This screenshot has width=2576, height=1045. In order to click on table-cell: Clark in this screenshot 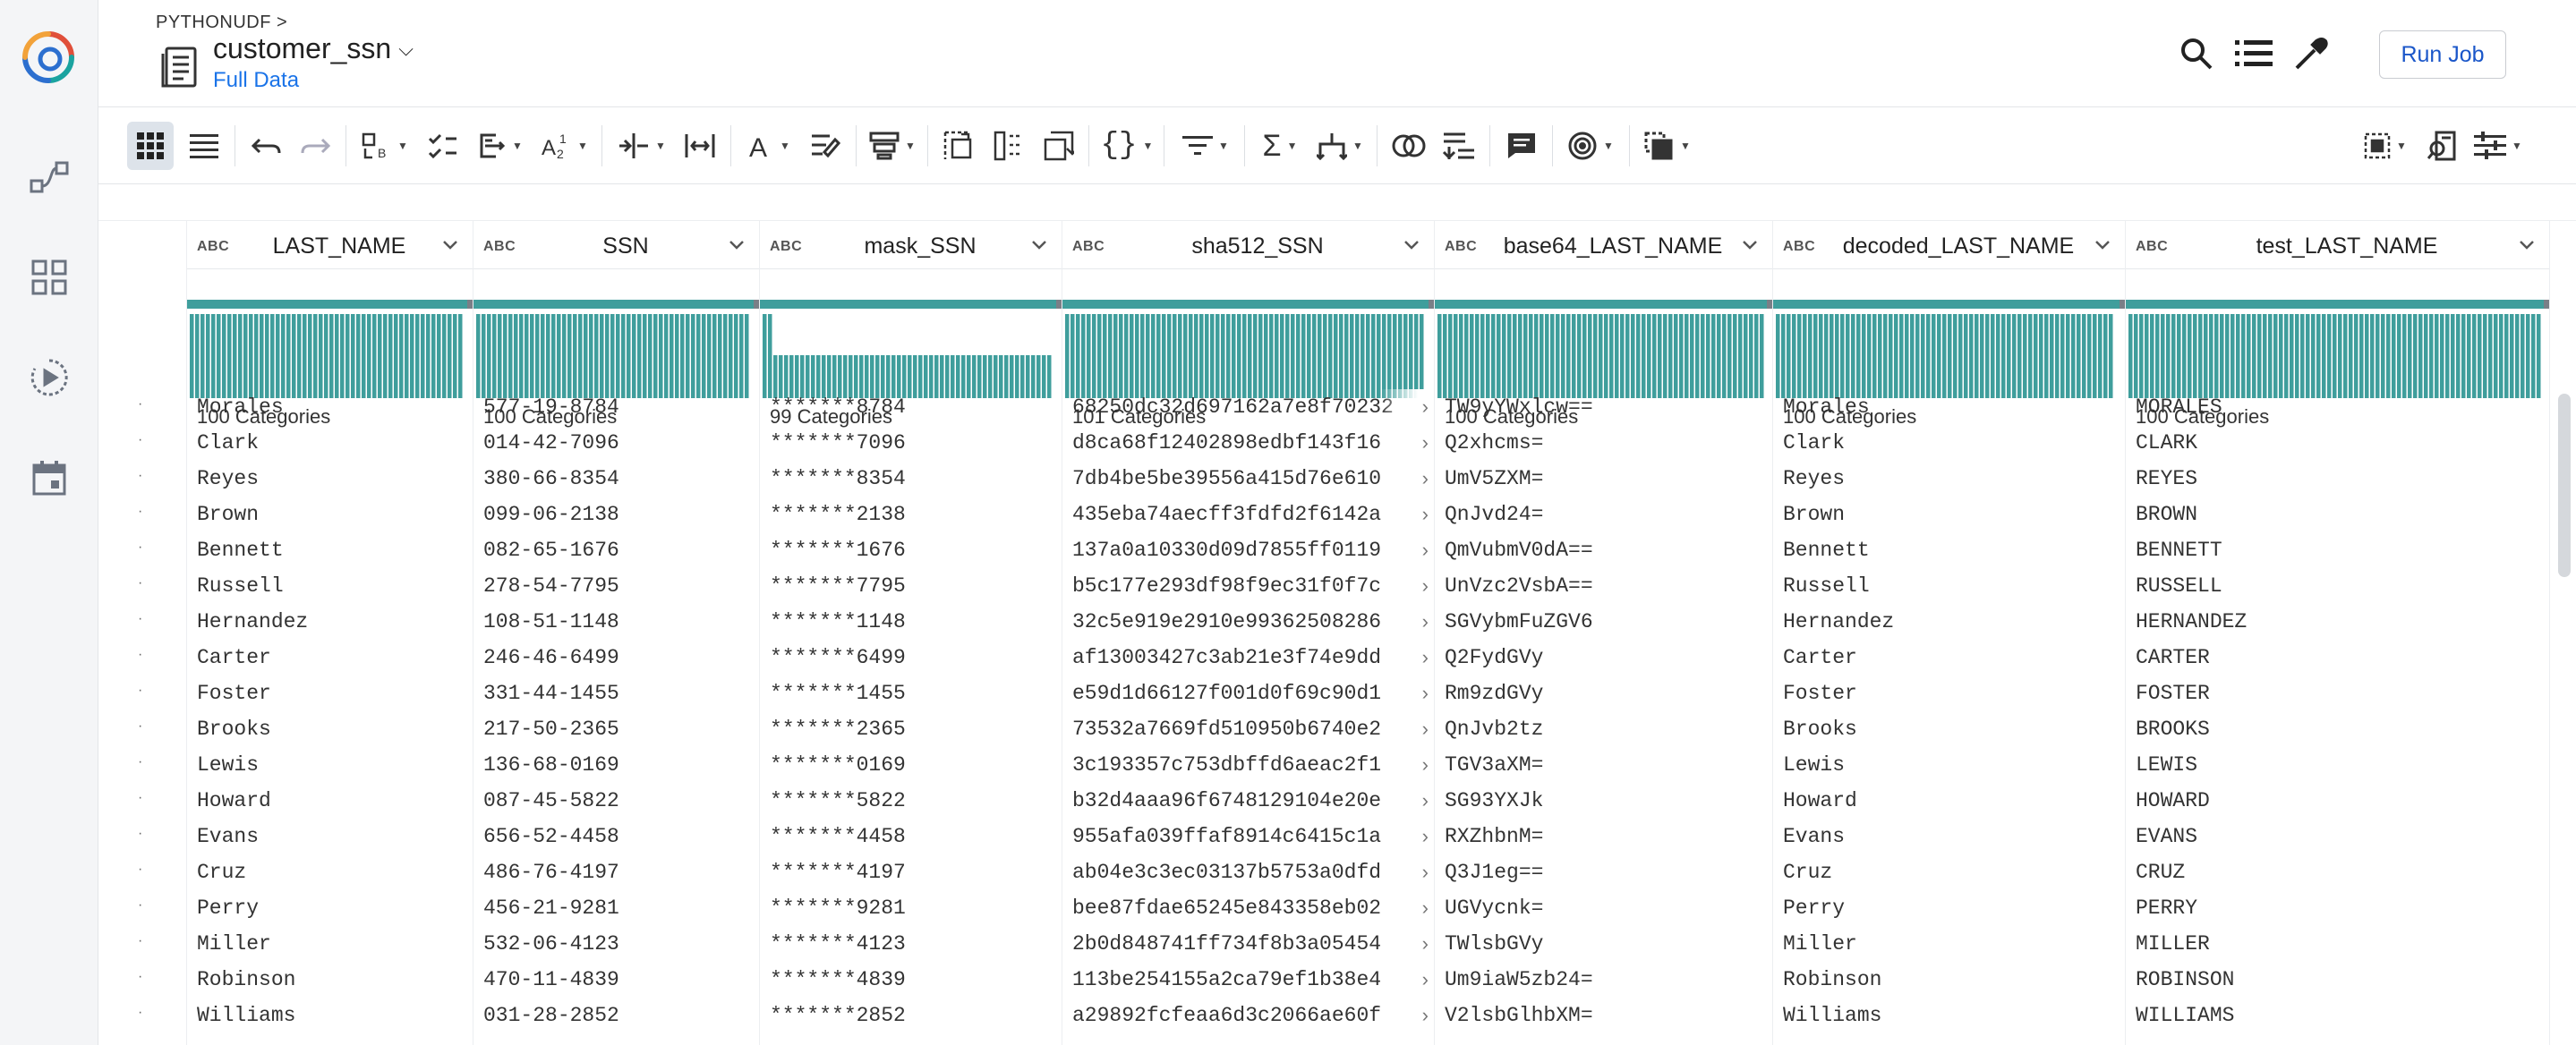, I will do `click(329, 443)`.